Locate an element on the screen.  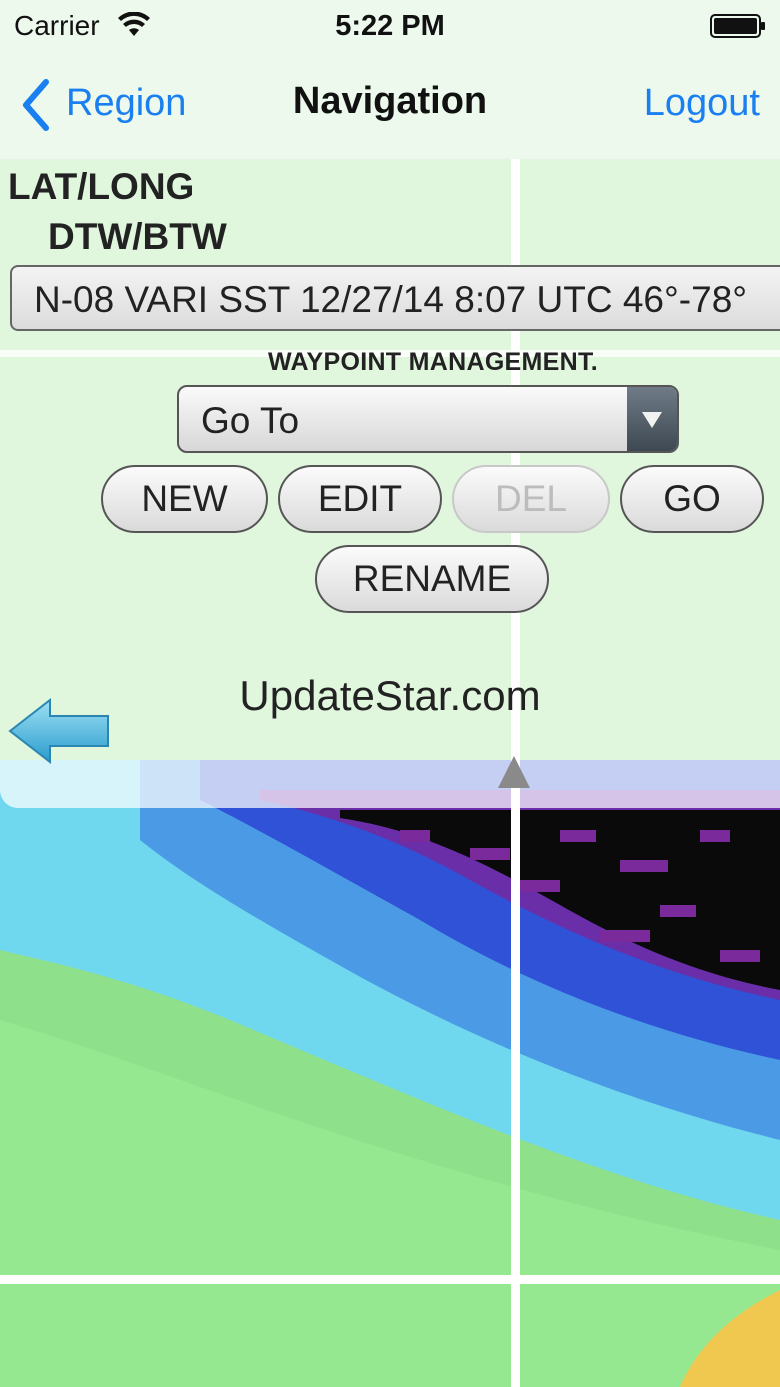
watermark-text: UpdateStar.com is located at coordinates (390, 695).